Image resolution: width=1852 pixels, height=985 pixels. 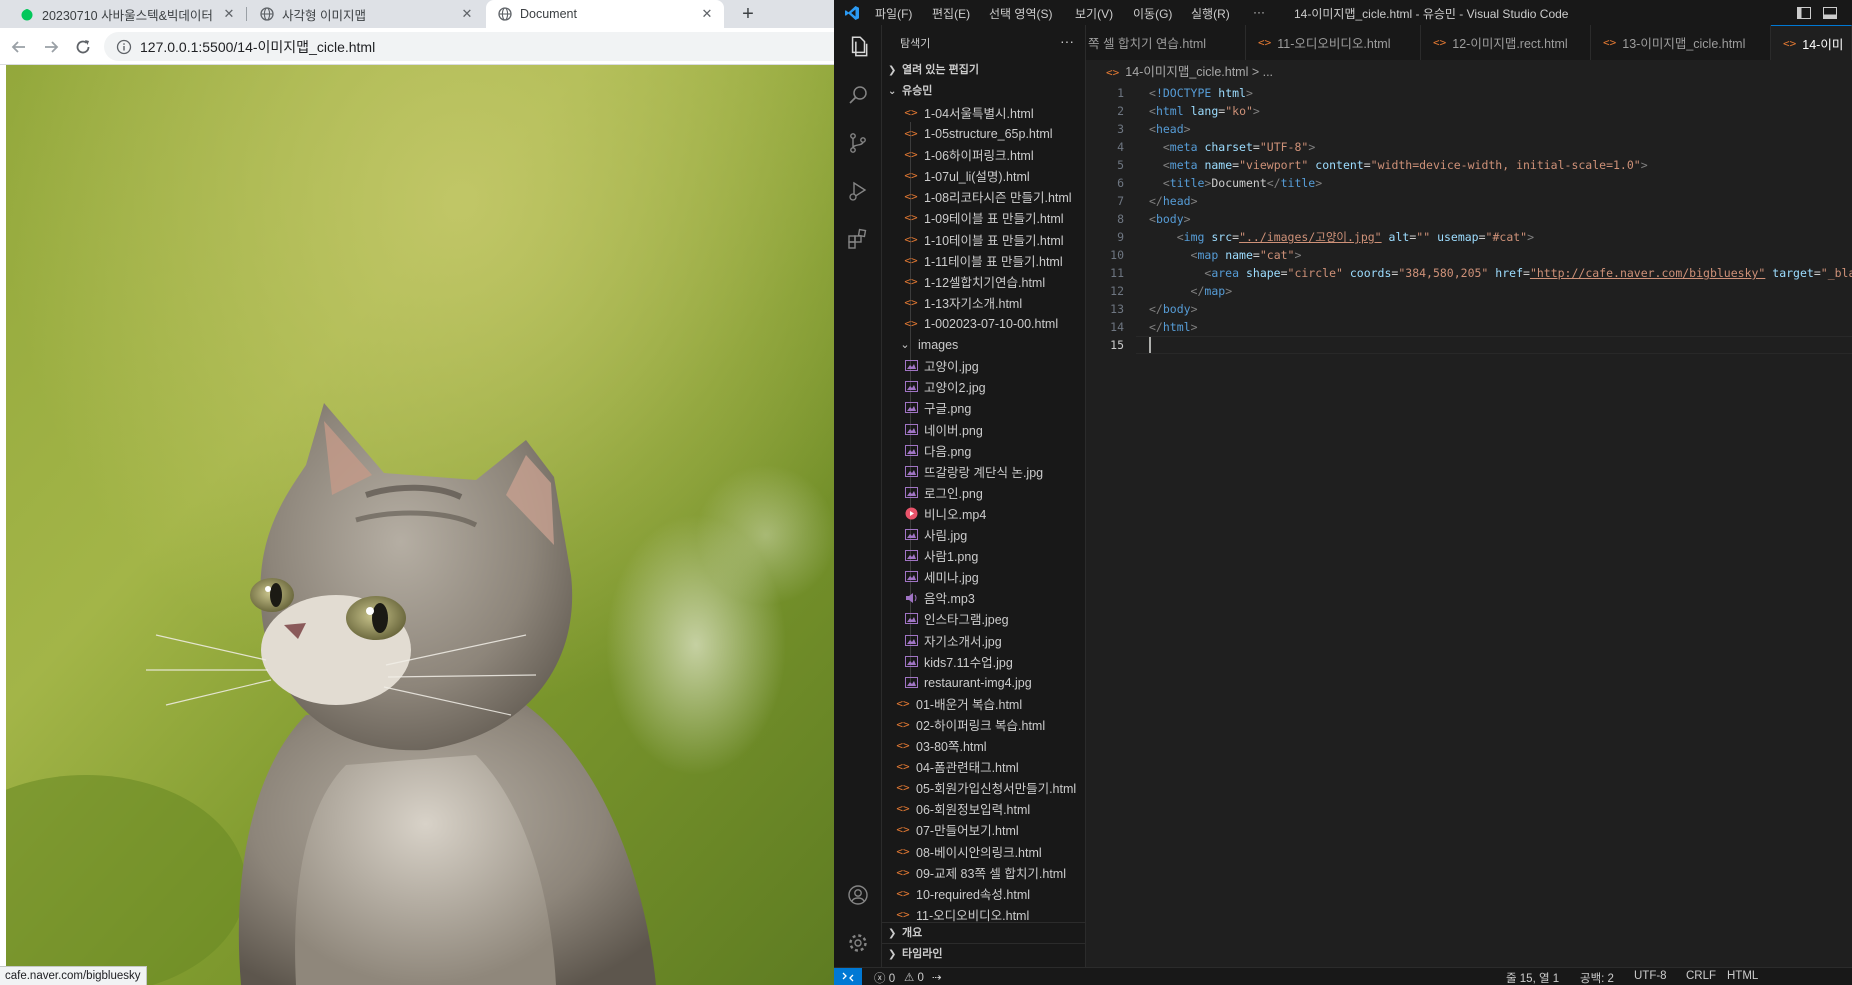 I want to click on timeline-section: ❯ 타임라인, so click(x=983, y=953).